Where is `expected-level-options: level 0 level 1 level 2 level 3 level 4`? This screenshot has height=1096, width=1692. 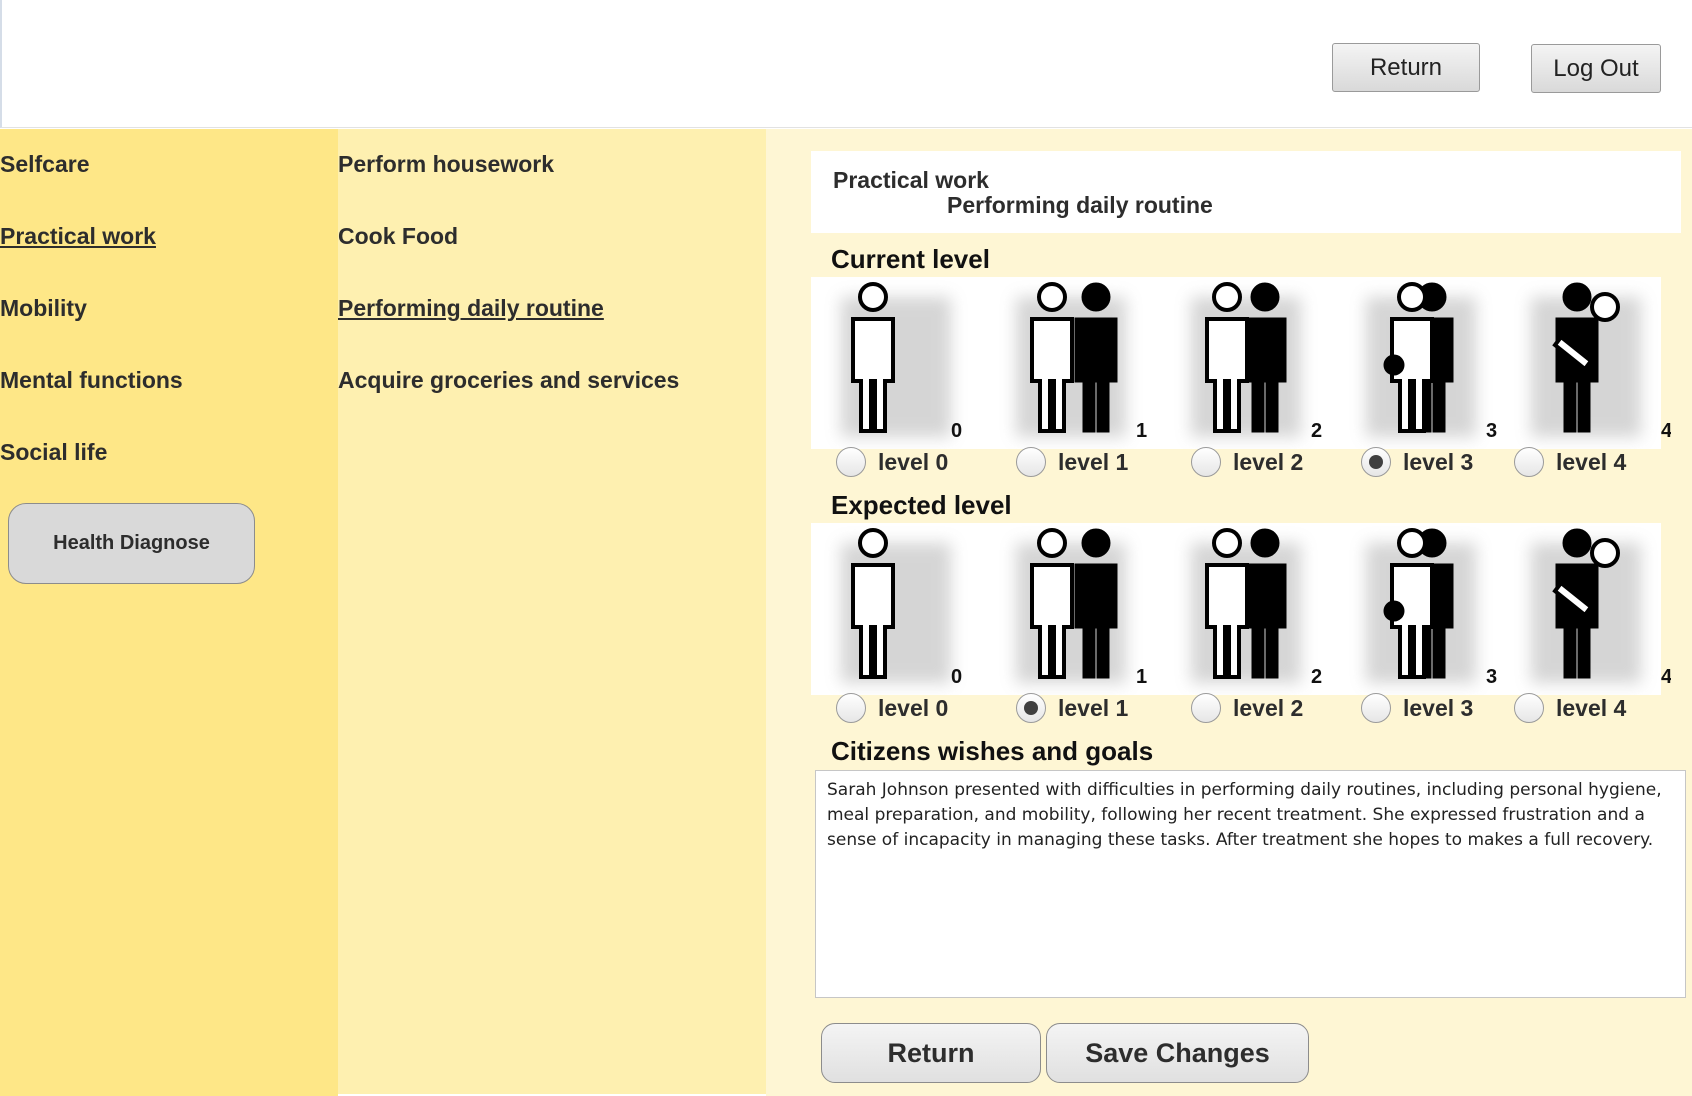
expected-level-options: level 0 level 1 level 2 level 3 level 4 is located at coordinates (1246, 711).